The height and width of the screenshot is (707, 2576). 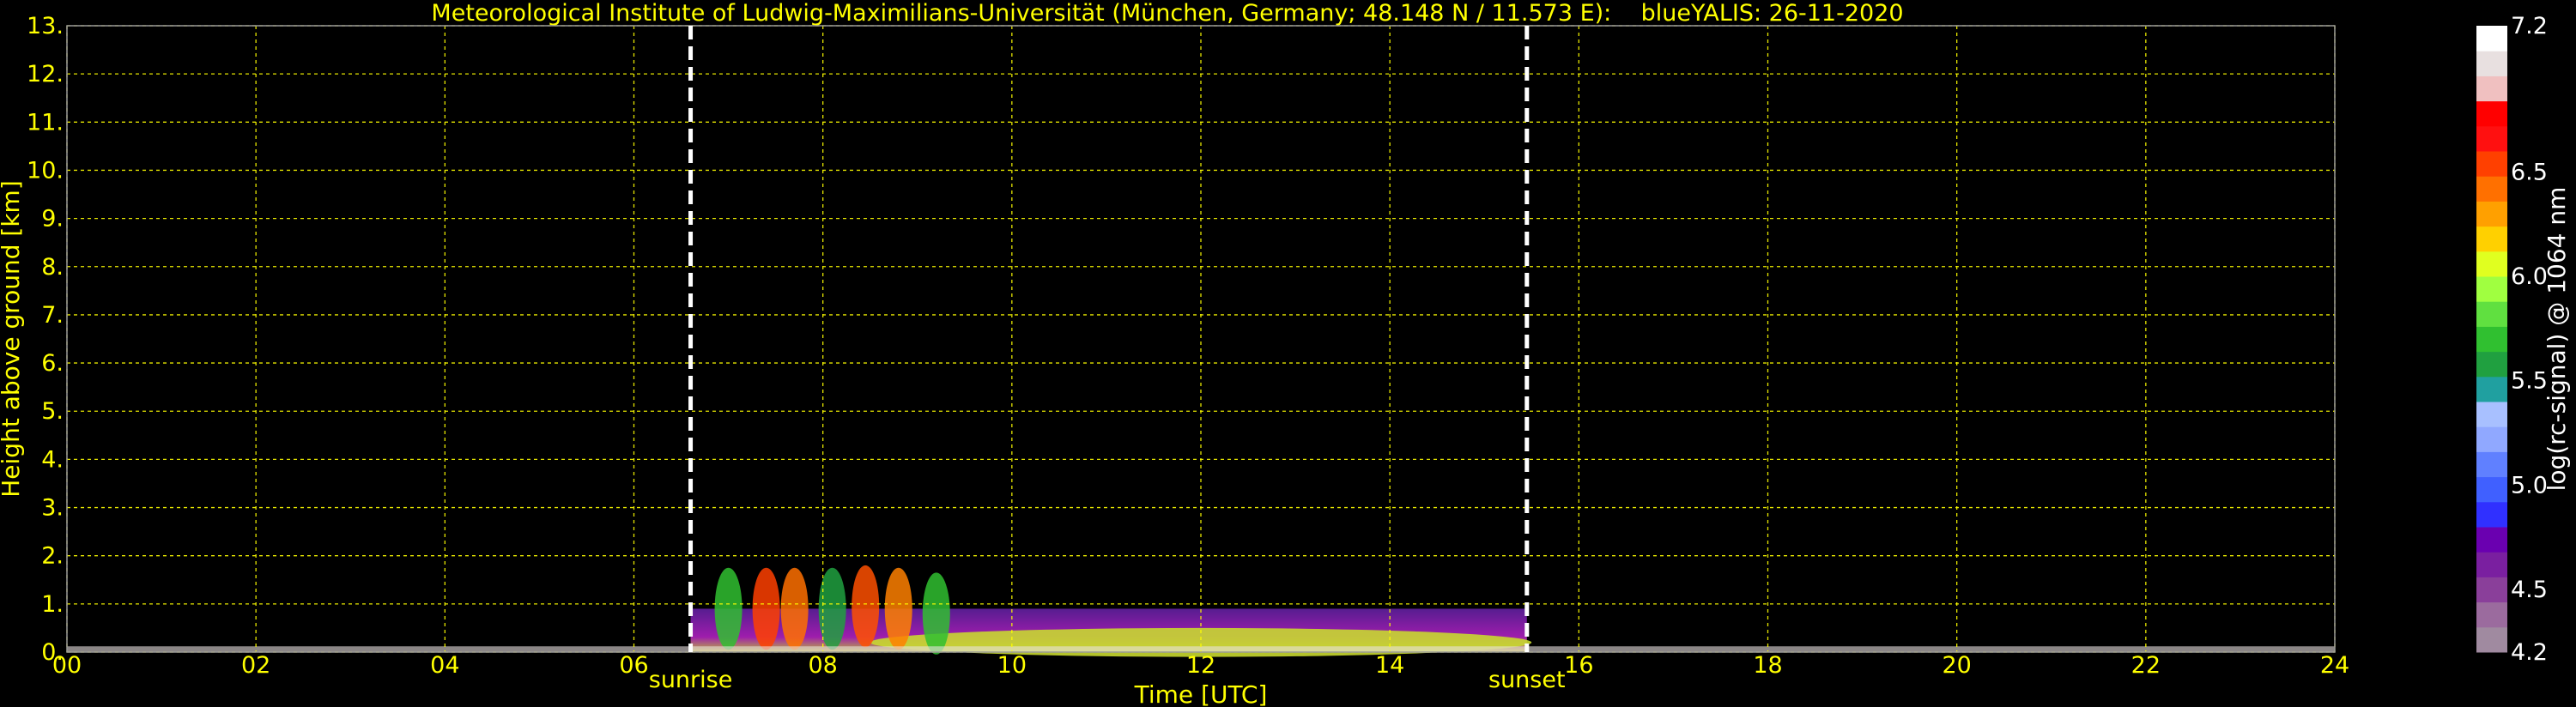 I want to click on x-axis-label: Time [UTC], so click(x=1201, y=693).